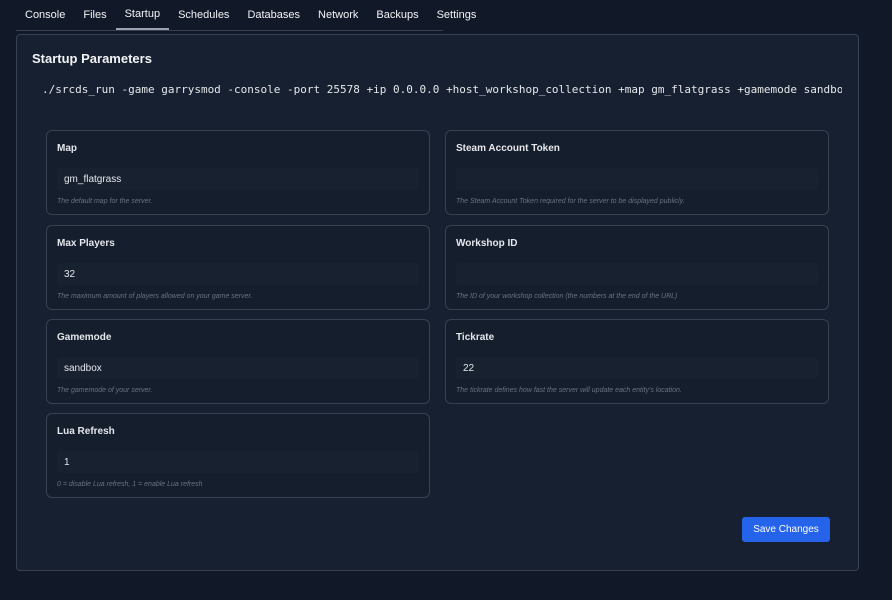 The width and height of the screenshot is (892, 600). What do you see at coordinates (86, 243) in the screenshot?
I see `variable-label: Max Players` at bounding box center [86, 243].